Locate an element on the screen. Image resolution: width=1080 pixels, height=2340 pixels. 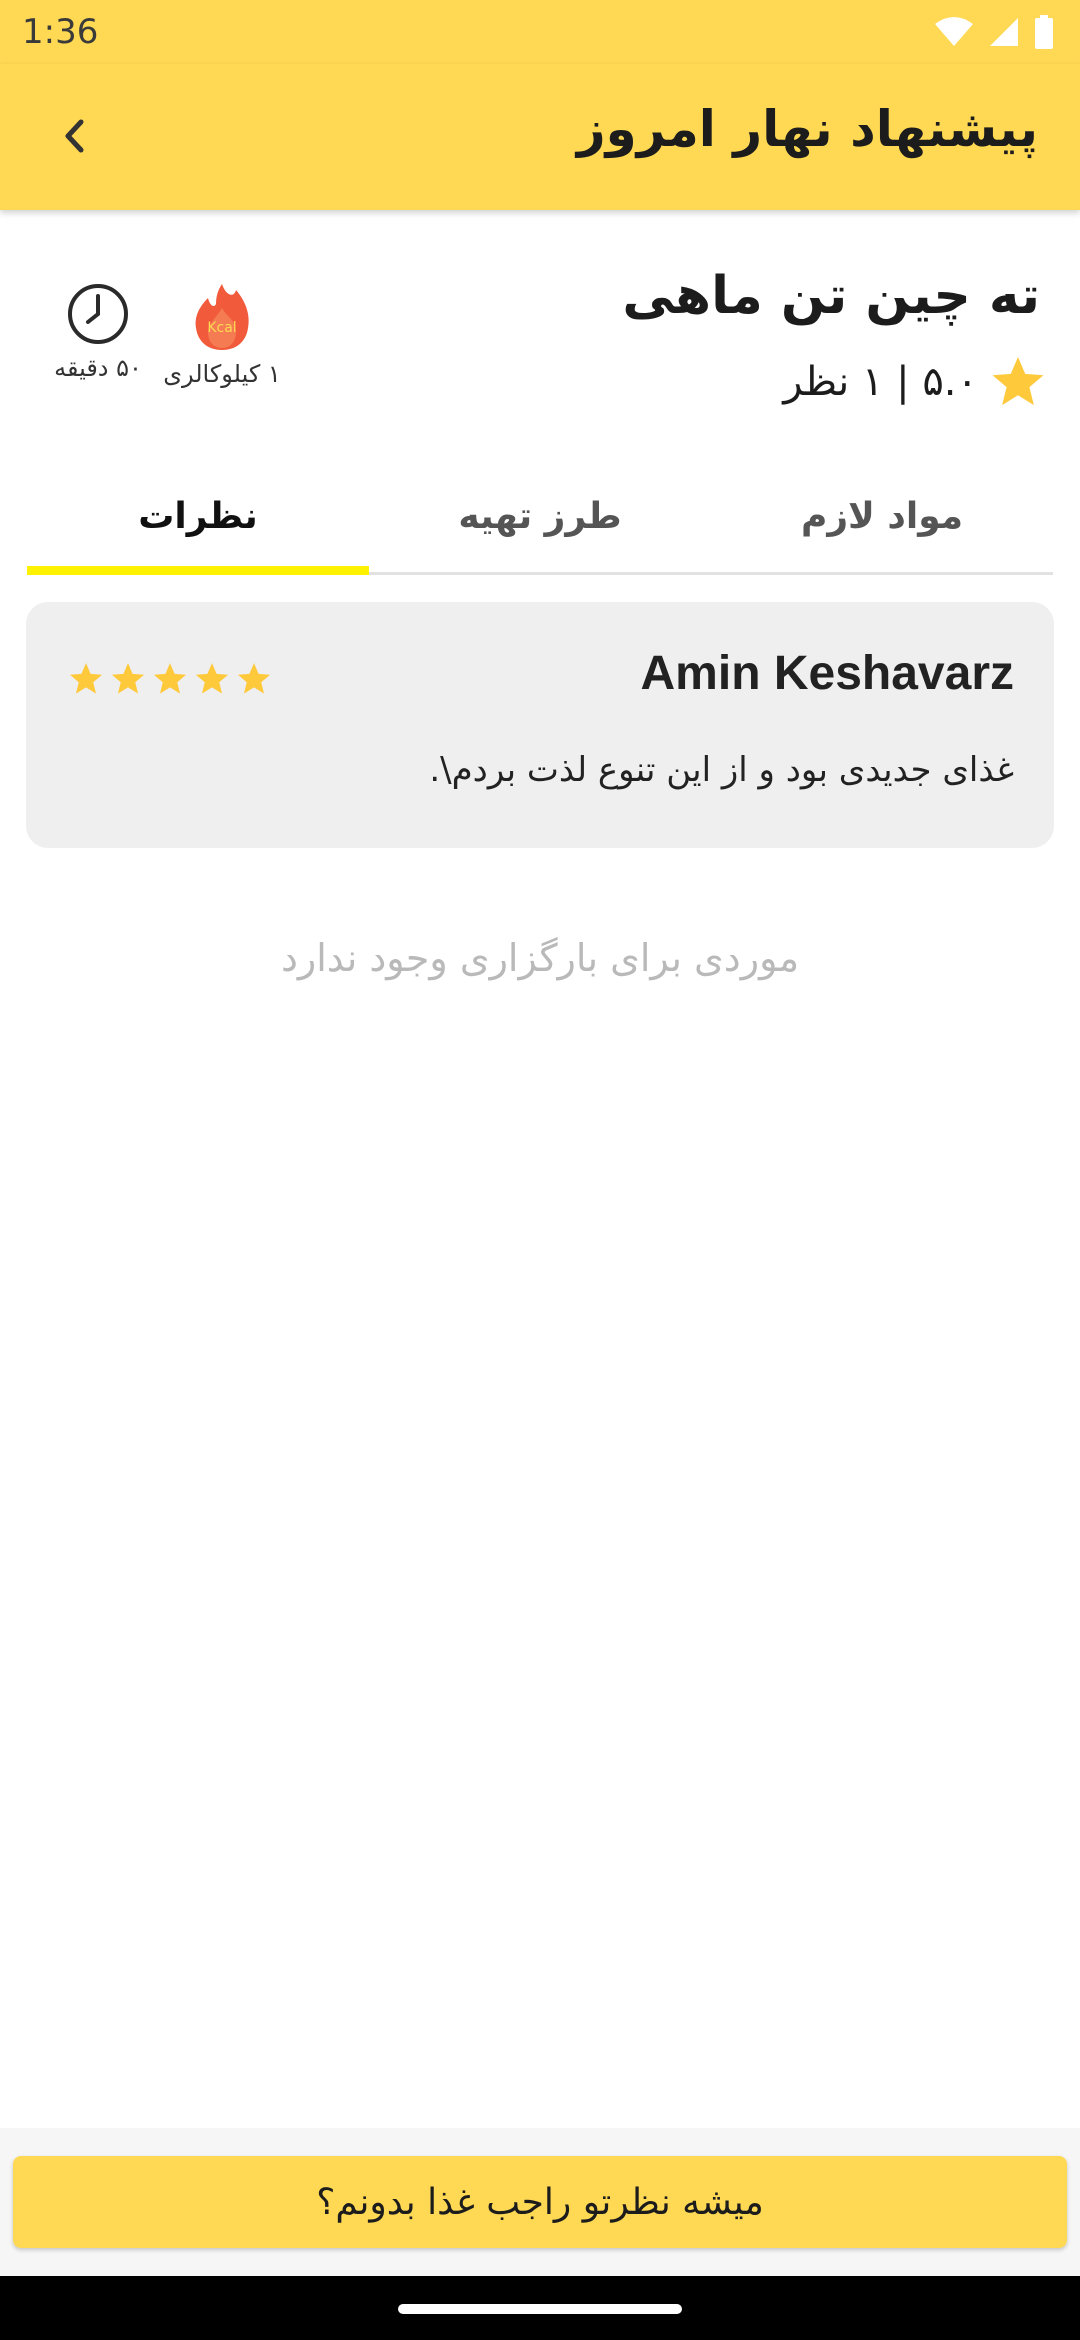
time-info: ۵۰ دقیقه is located at coordinates (98, 332).